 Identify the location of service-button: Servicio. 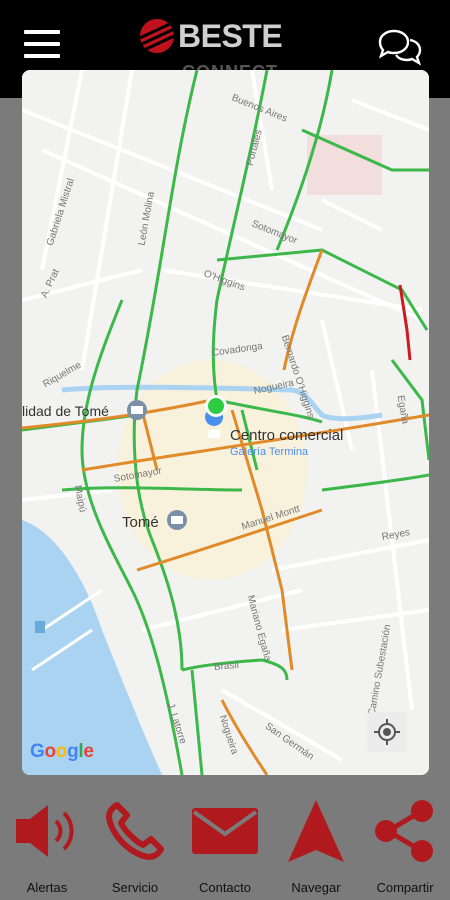
(135, 846).